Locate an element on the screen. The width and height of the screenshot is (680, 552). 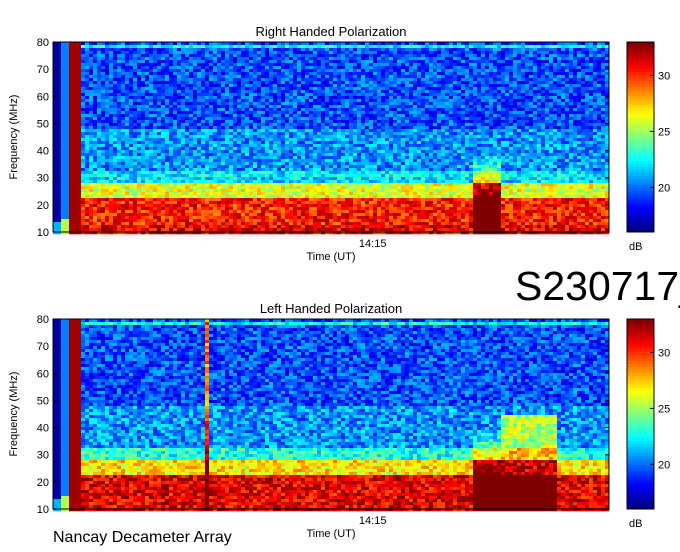
station-code-label: S230717_ is located at coordinates (597, 286).